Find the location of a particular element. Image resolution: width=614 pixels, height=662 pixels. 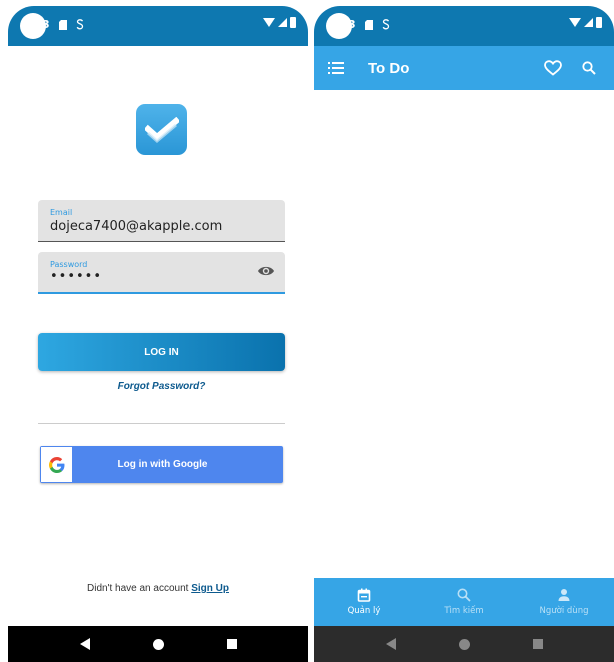

signup-row: Didn't have an account Sign Up is located at coordinates (158, 588).